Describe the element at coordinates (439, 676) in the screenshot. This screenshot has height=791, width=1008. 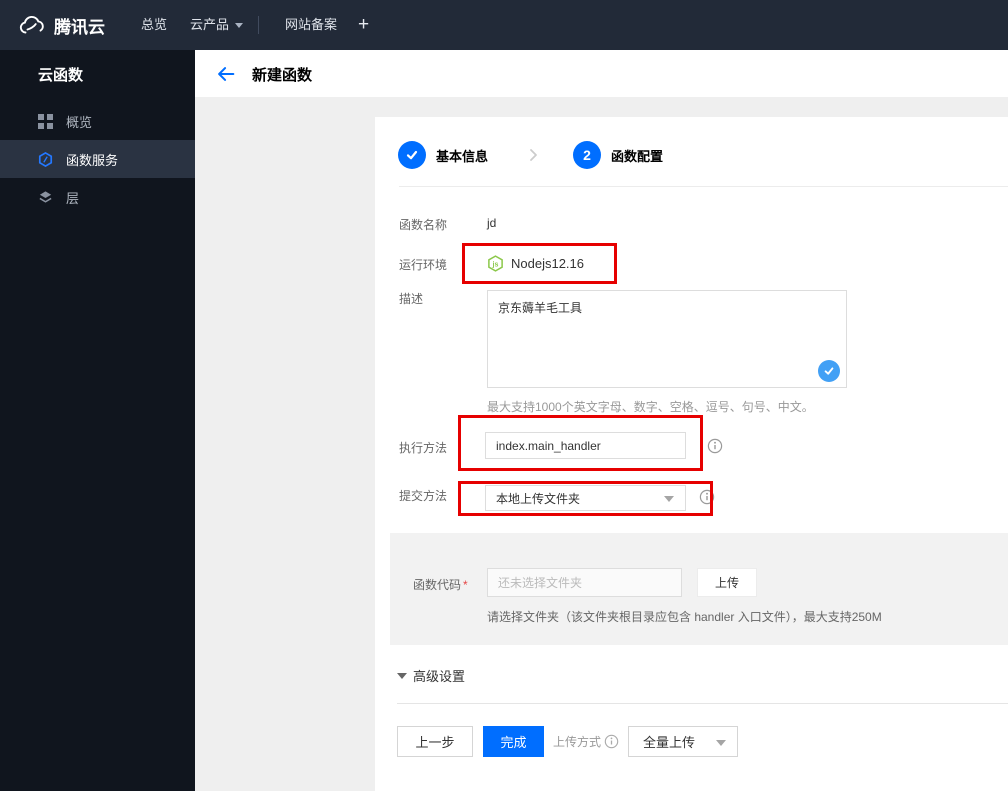
I see `advanced-settings-label: 高级设置` at that location.